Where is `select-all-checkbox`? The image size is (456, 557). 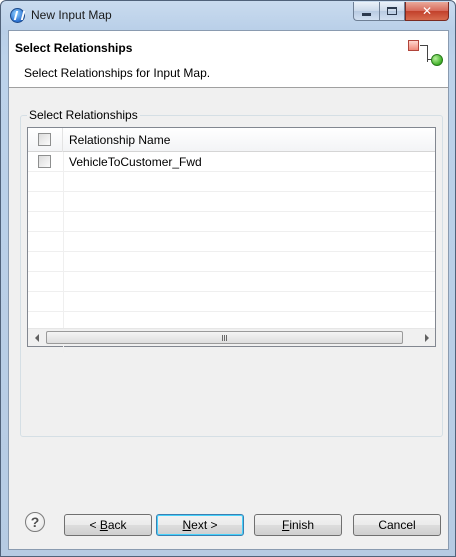
select-all-checkbox is located at coordinates (44, 139).